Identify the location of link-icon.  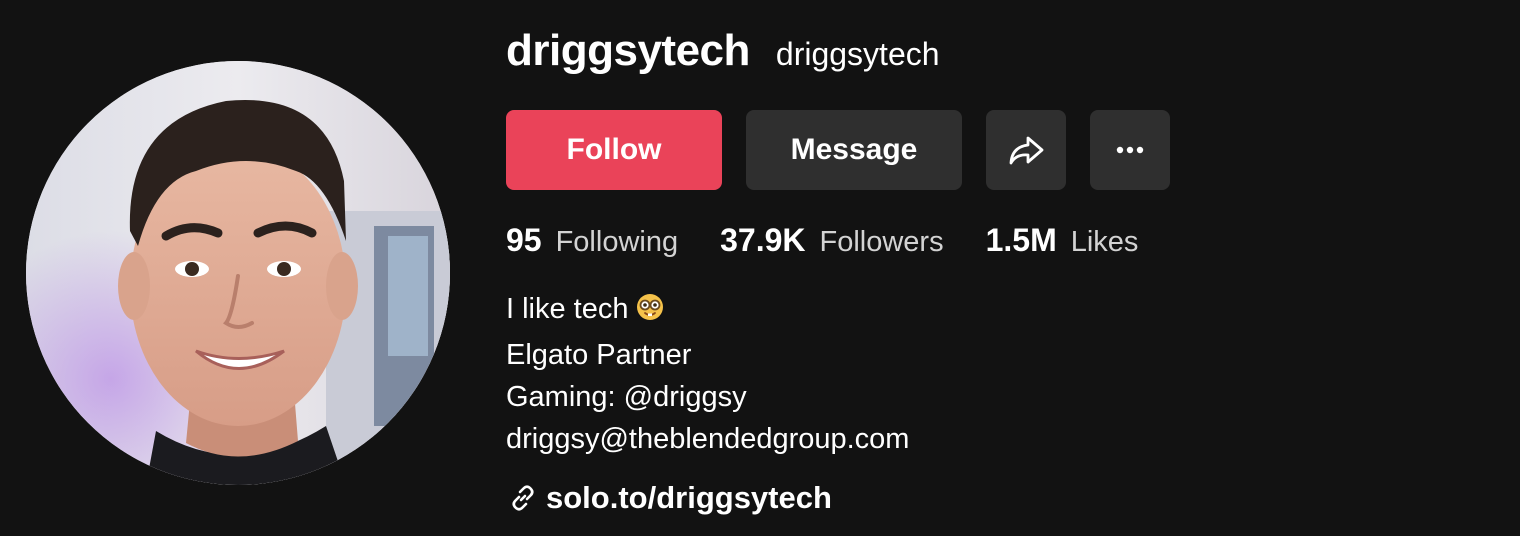
(523, 498).